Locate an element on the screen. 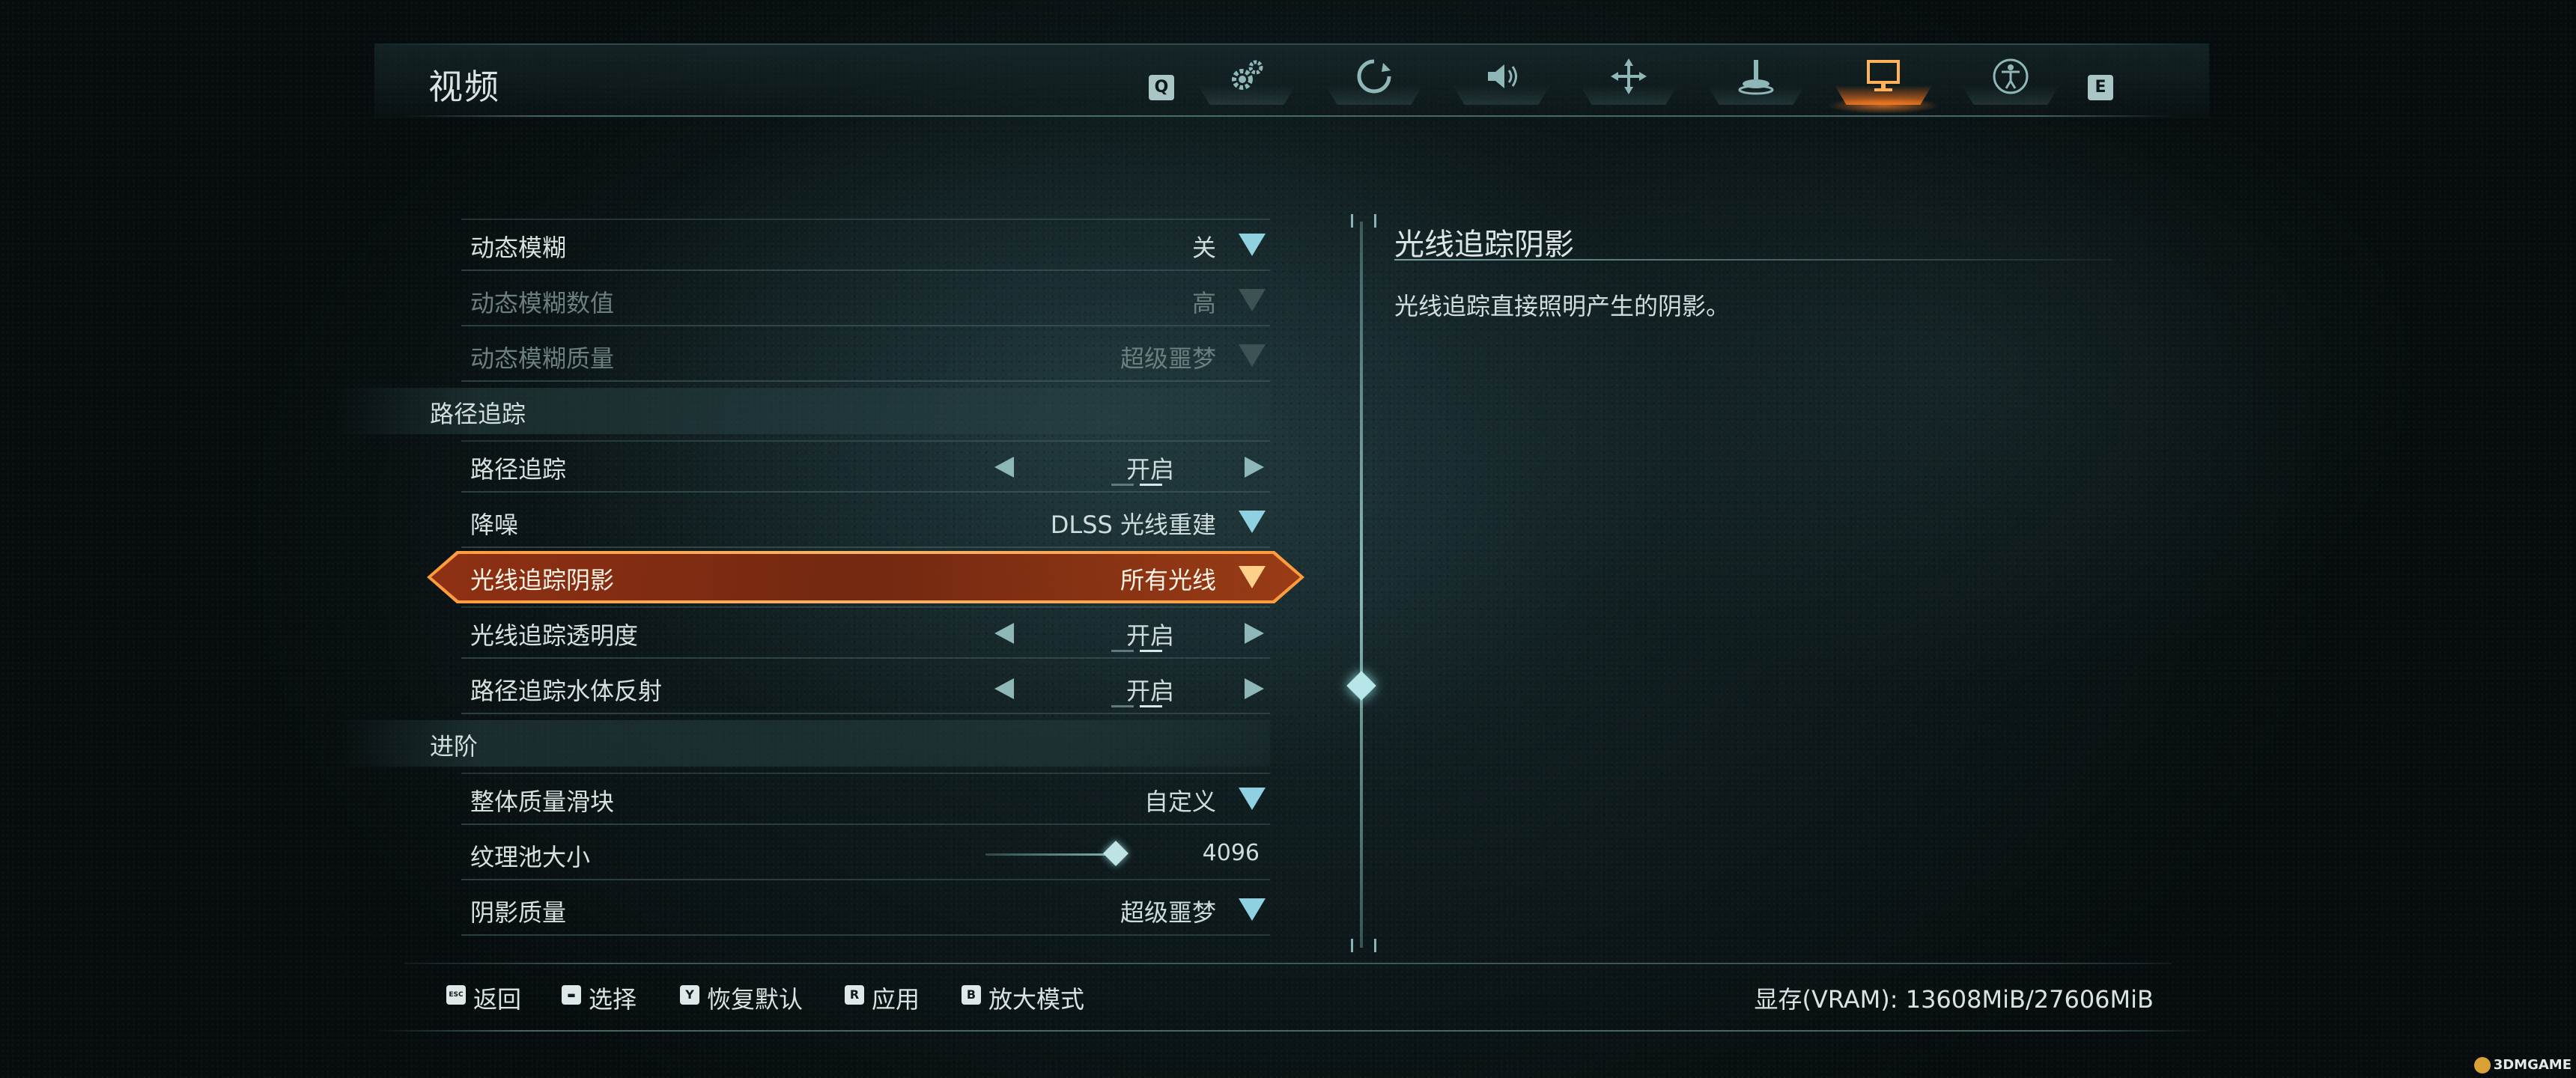 This screenshot has width=2576, height=1078. move-icon is located at coordinates (1629, 76).